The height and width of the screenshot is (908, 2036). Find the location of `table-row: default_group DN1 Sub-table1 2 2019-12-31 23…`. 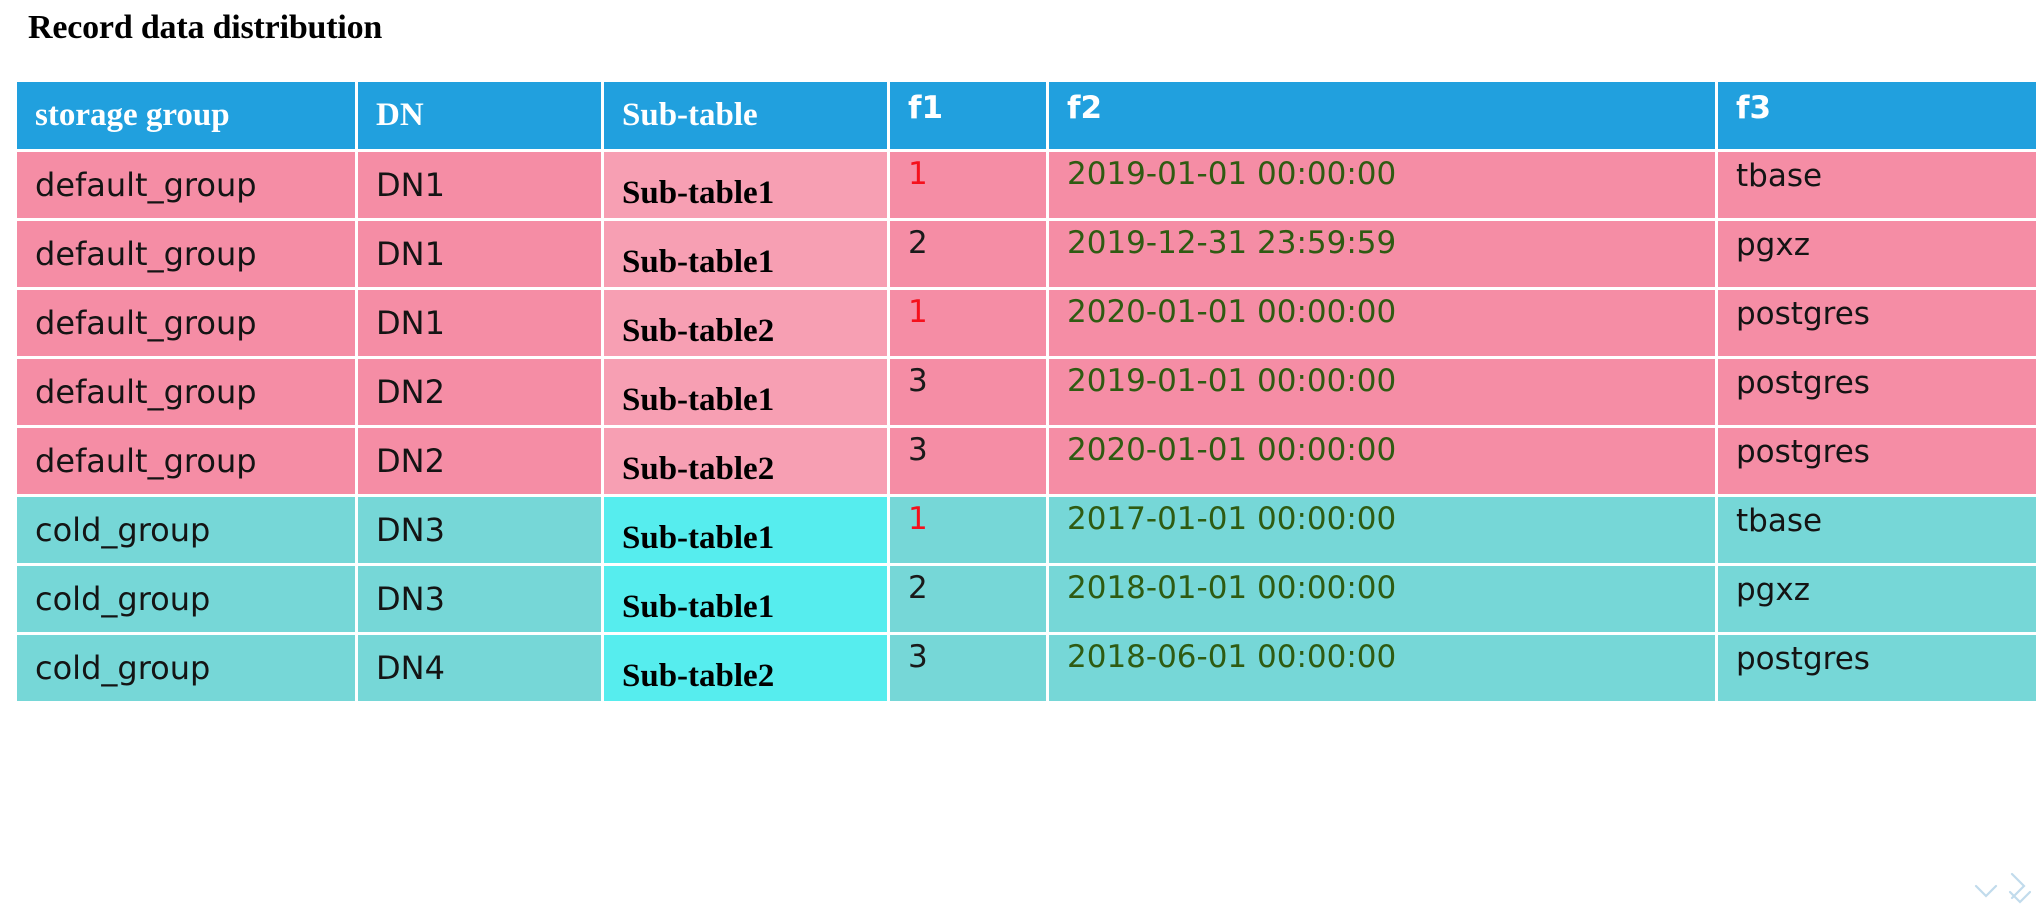

table-row: default_group DN1 Sub-table1 2 2019-12-31 23… is located at coordinates (1026, 254).